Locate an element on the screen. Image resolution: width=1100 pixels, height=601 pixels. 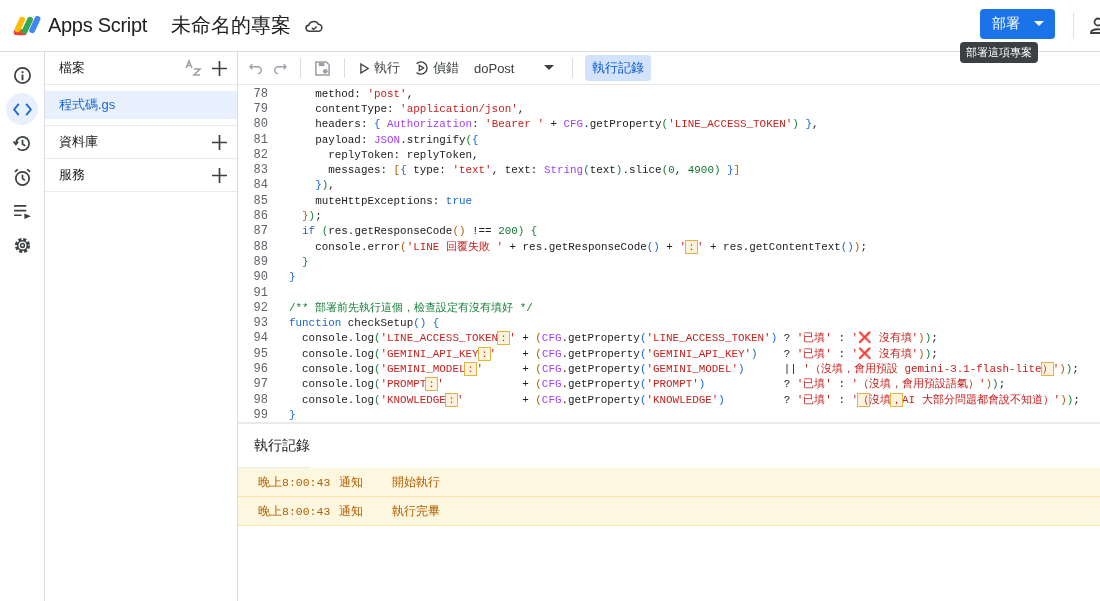
code-line: console.log('PROMPT：' + (CFG.getProperty('PROMPT') ? '已填' : '（沒填，會用預設語氣）')); is located at coordinates (653, 384).